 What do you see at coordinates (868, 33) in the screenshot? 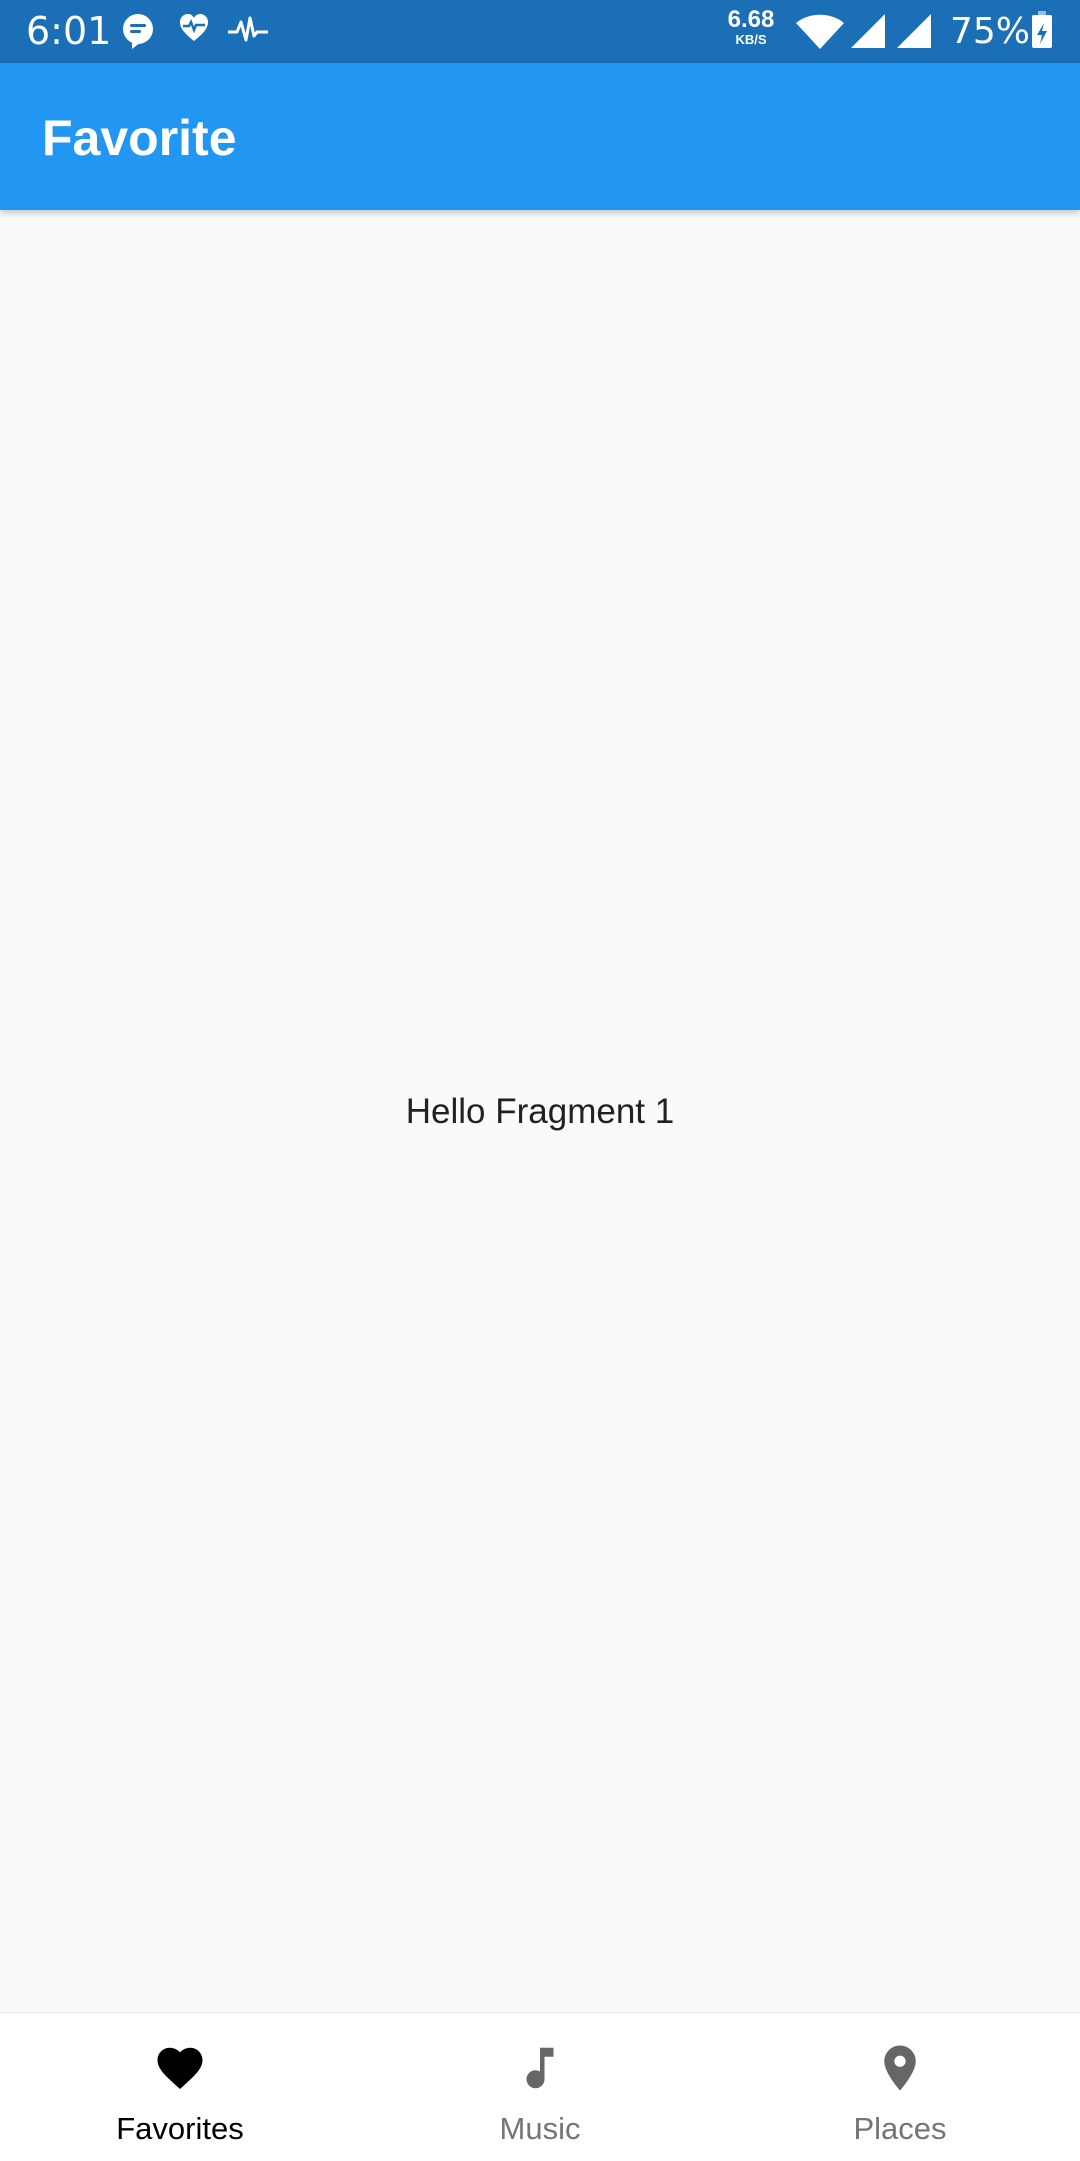
I see `signal-icon` at bounding box center [868, 33].